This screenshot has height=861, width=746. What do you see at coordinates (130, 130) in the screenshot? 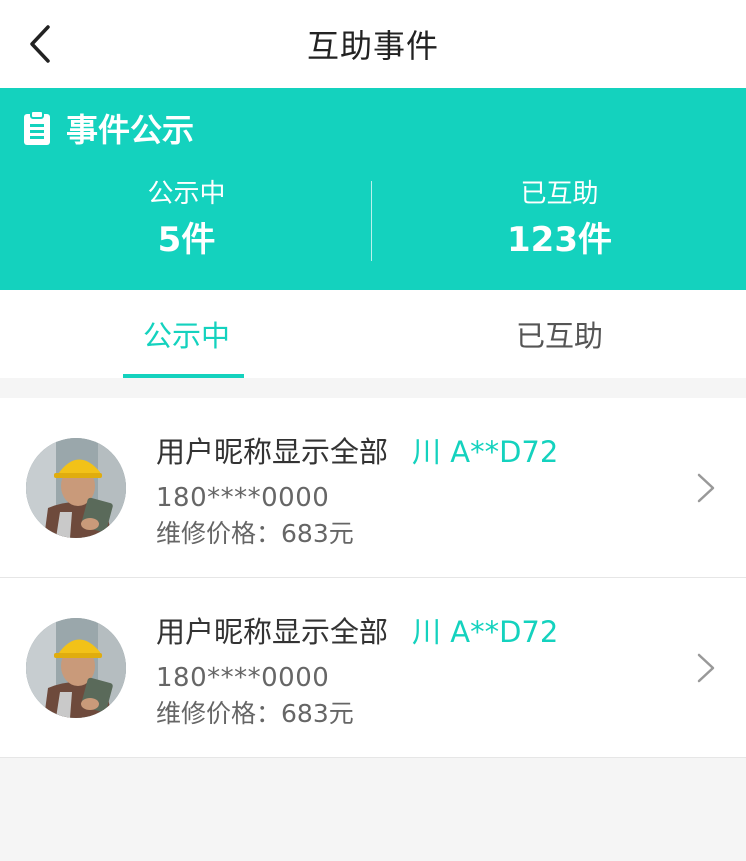
I see `banner-title: 事件公示` at bounding box center [130, 130].